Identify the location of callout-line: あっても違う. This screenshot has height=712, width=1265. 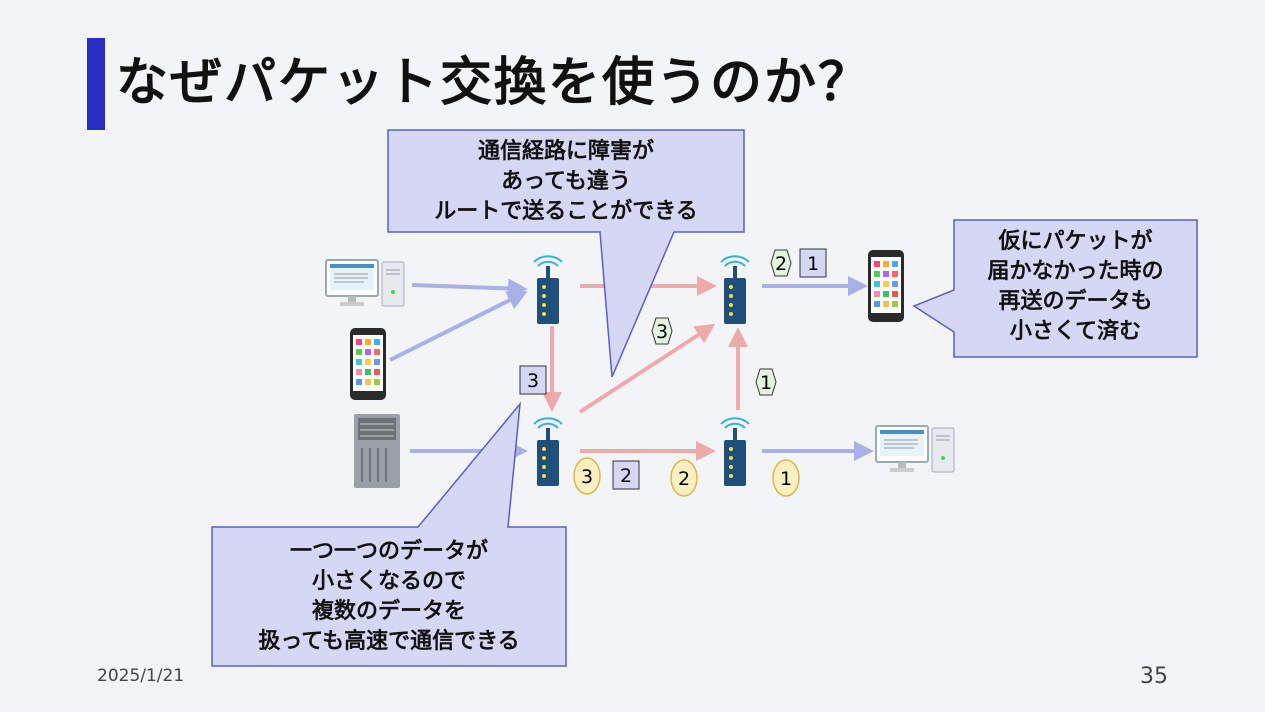
(566, 181).